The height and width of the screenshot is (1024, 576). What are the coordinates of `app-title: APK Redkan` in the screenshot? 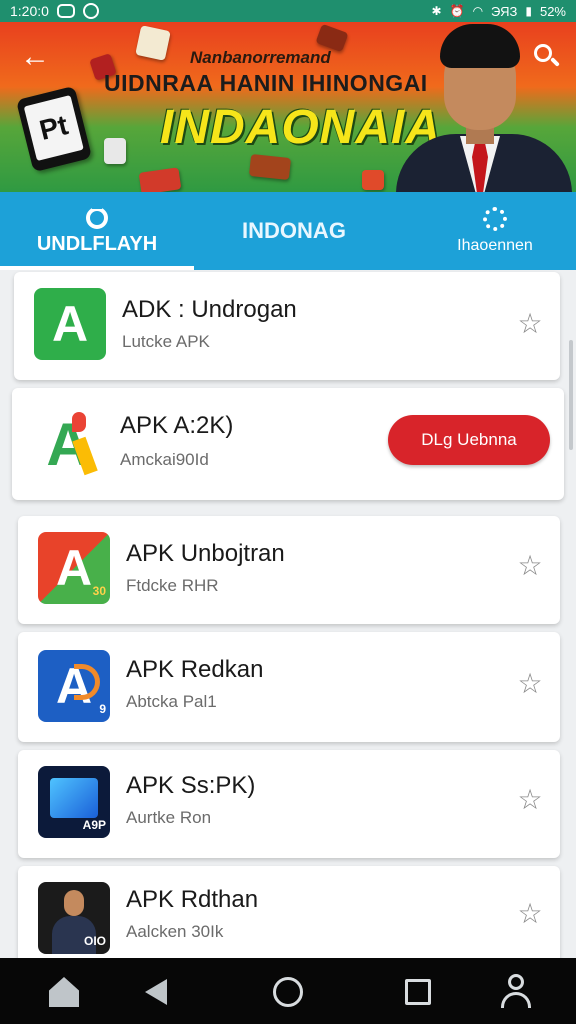 It's located at (195, 669).